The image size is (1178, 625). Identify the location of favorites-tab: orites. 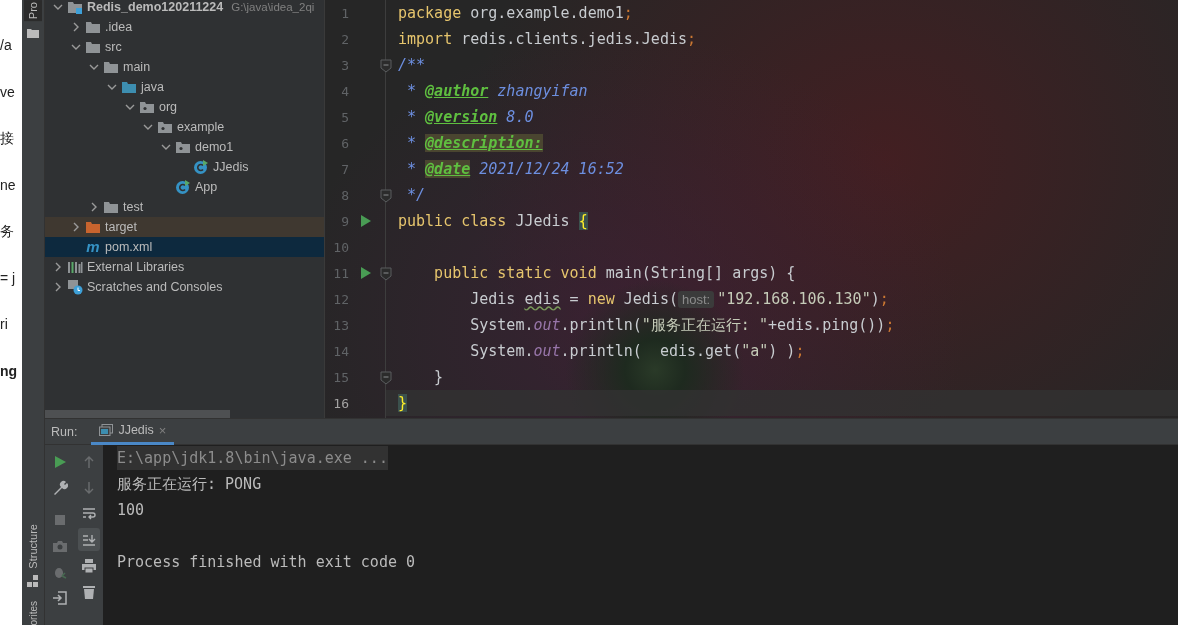
(33, 612).